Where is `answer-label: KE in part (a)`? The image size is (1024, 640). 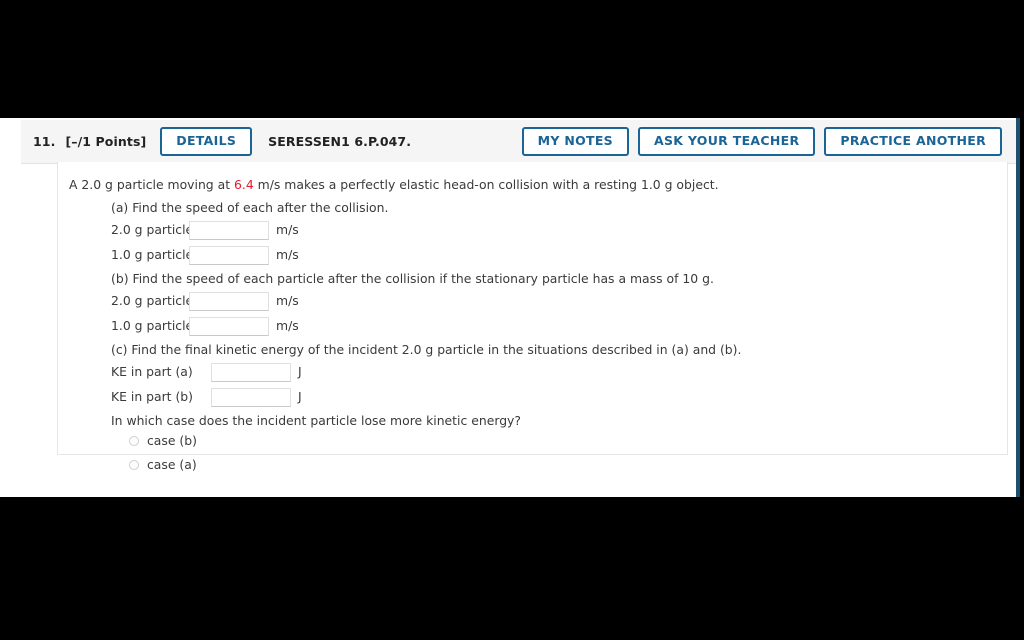 answer-label: KE in part (a) is located at coordinates (152, 372).